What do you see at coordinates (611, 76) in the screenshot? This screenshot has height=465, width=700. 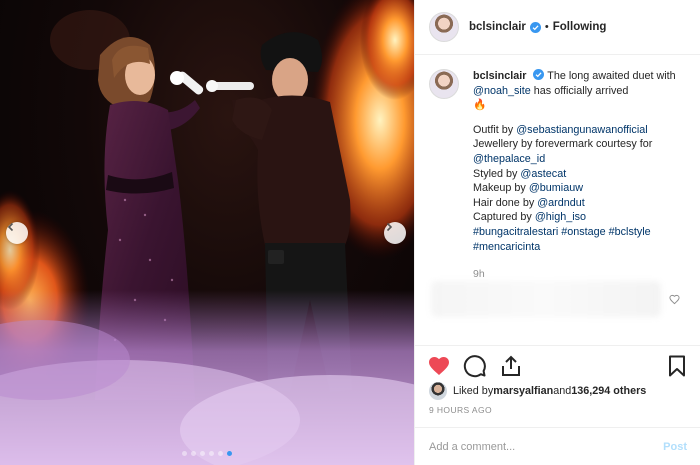 I see `caption-line: The long awaited duet with` at bounding box center [611, 76].